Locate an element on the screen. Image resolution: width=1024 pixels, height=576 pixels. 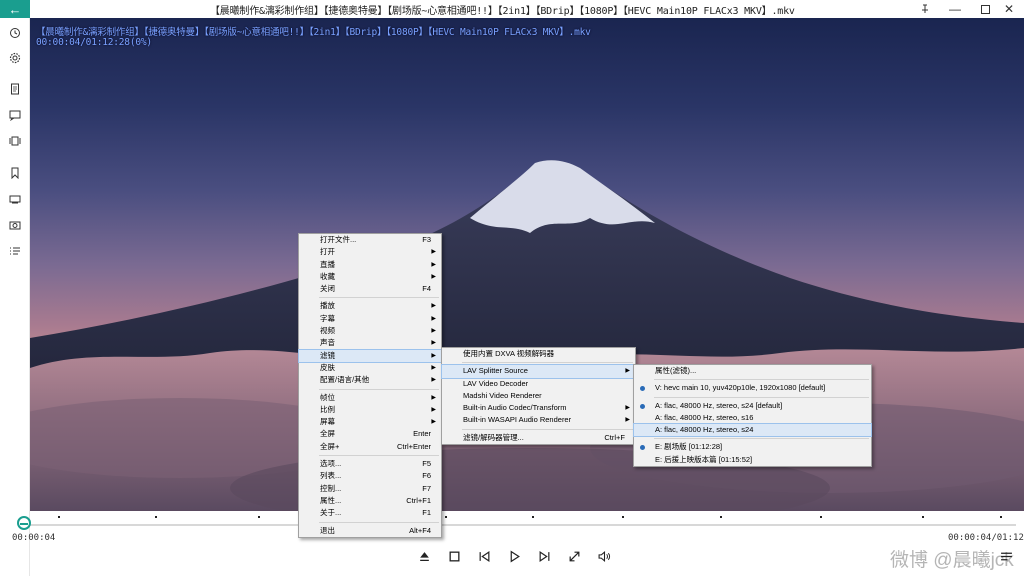
menu-item-label: 字幕 is located at coordinates (327, 318).